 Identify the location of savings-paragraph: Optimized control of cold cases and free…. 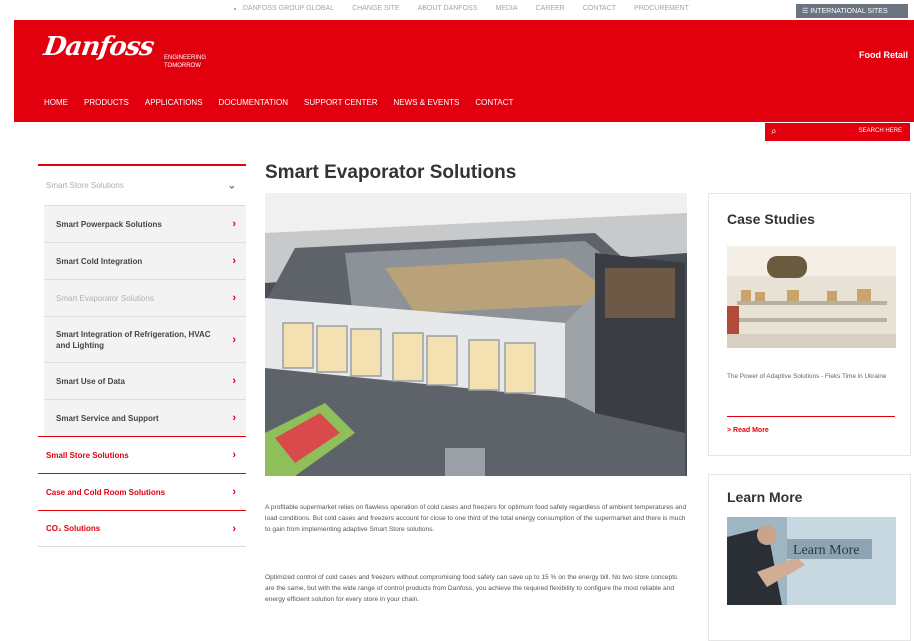
(471, 588).